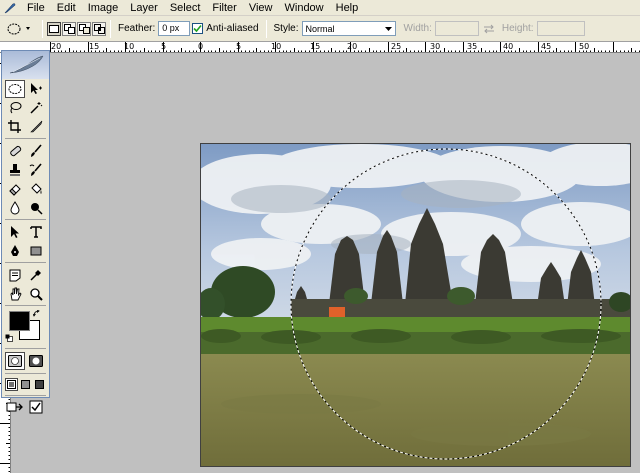  I want to click on subtract-from-selection-button, so click(84, 28).